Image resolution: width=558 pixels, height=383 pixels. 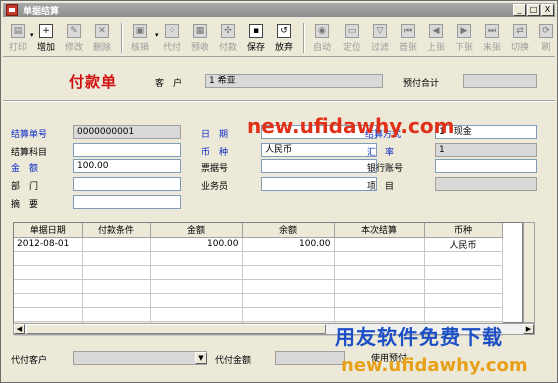 I want to click on subject-field, so click(x=127, y=150).